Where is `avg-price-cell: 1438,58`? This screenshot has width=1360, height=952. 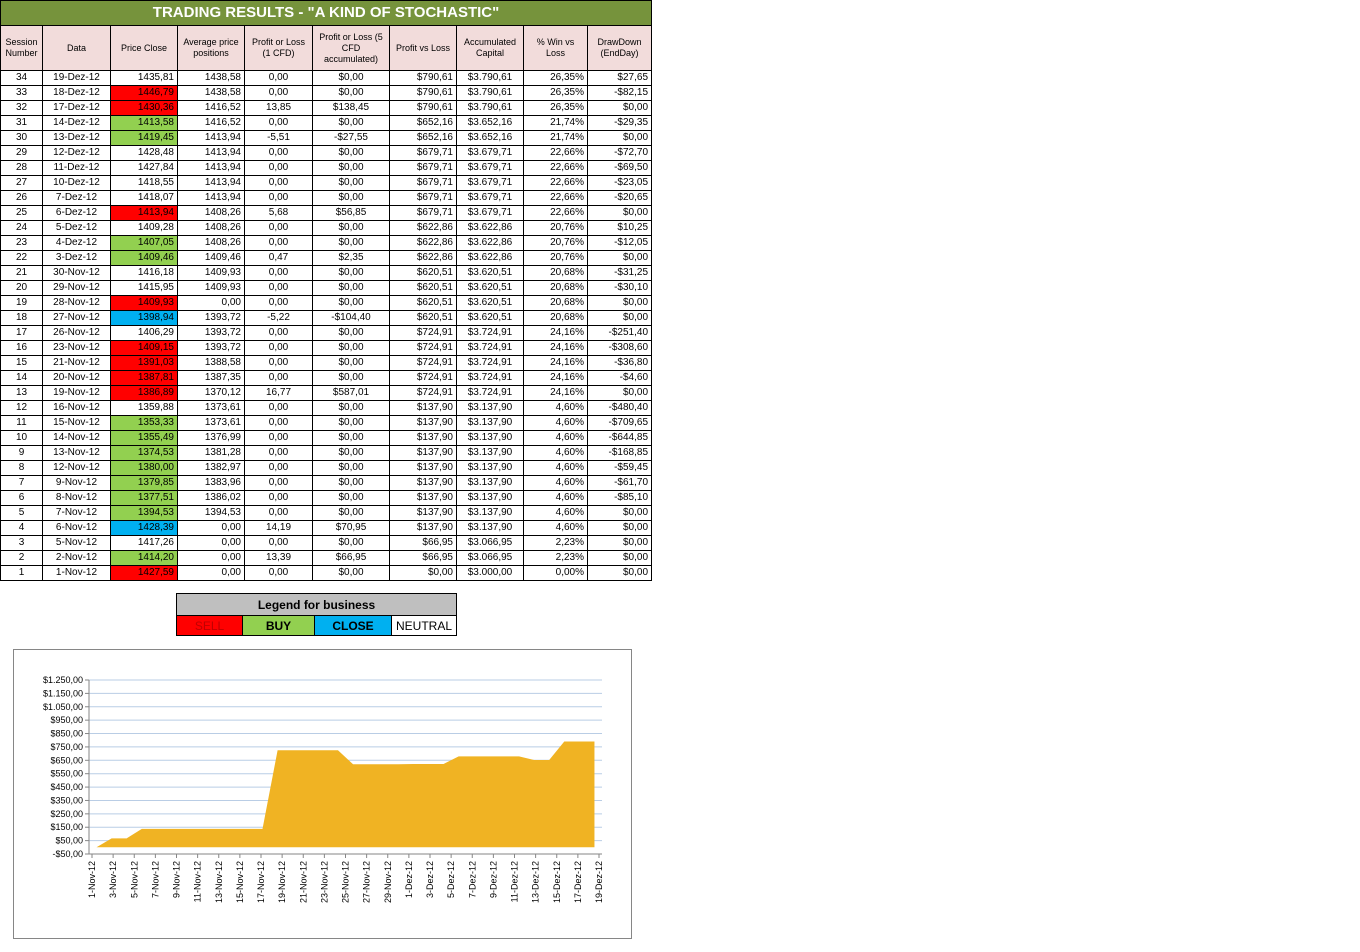
avg-price-cell: 1438,58 is located at coordinates (211, 93).